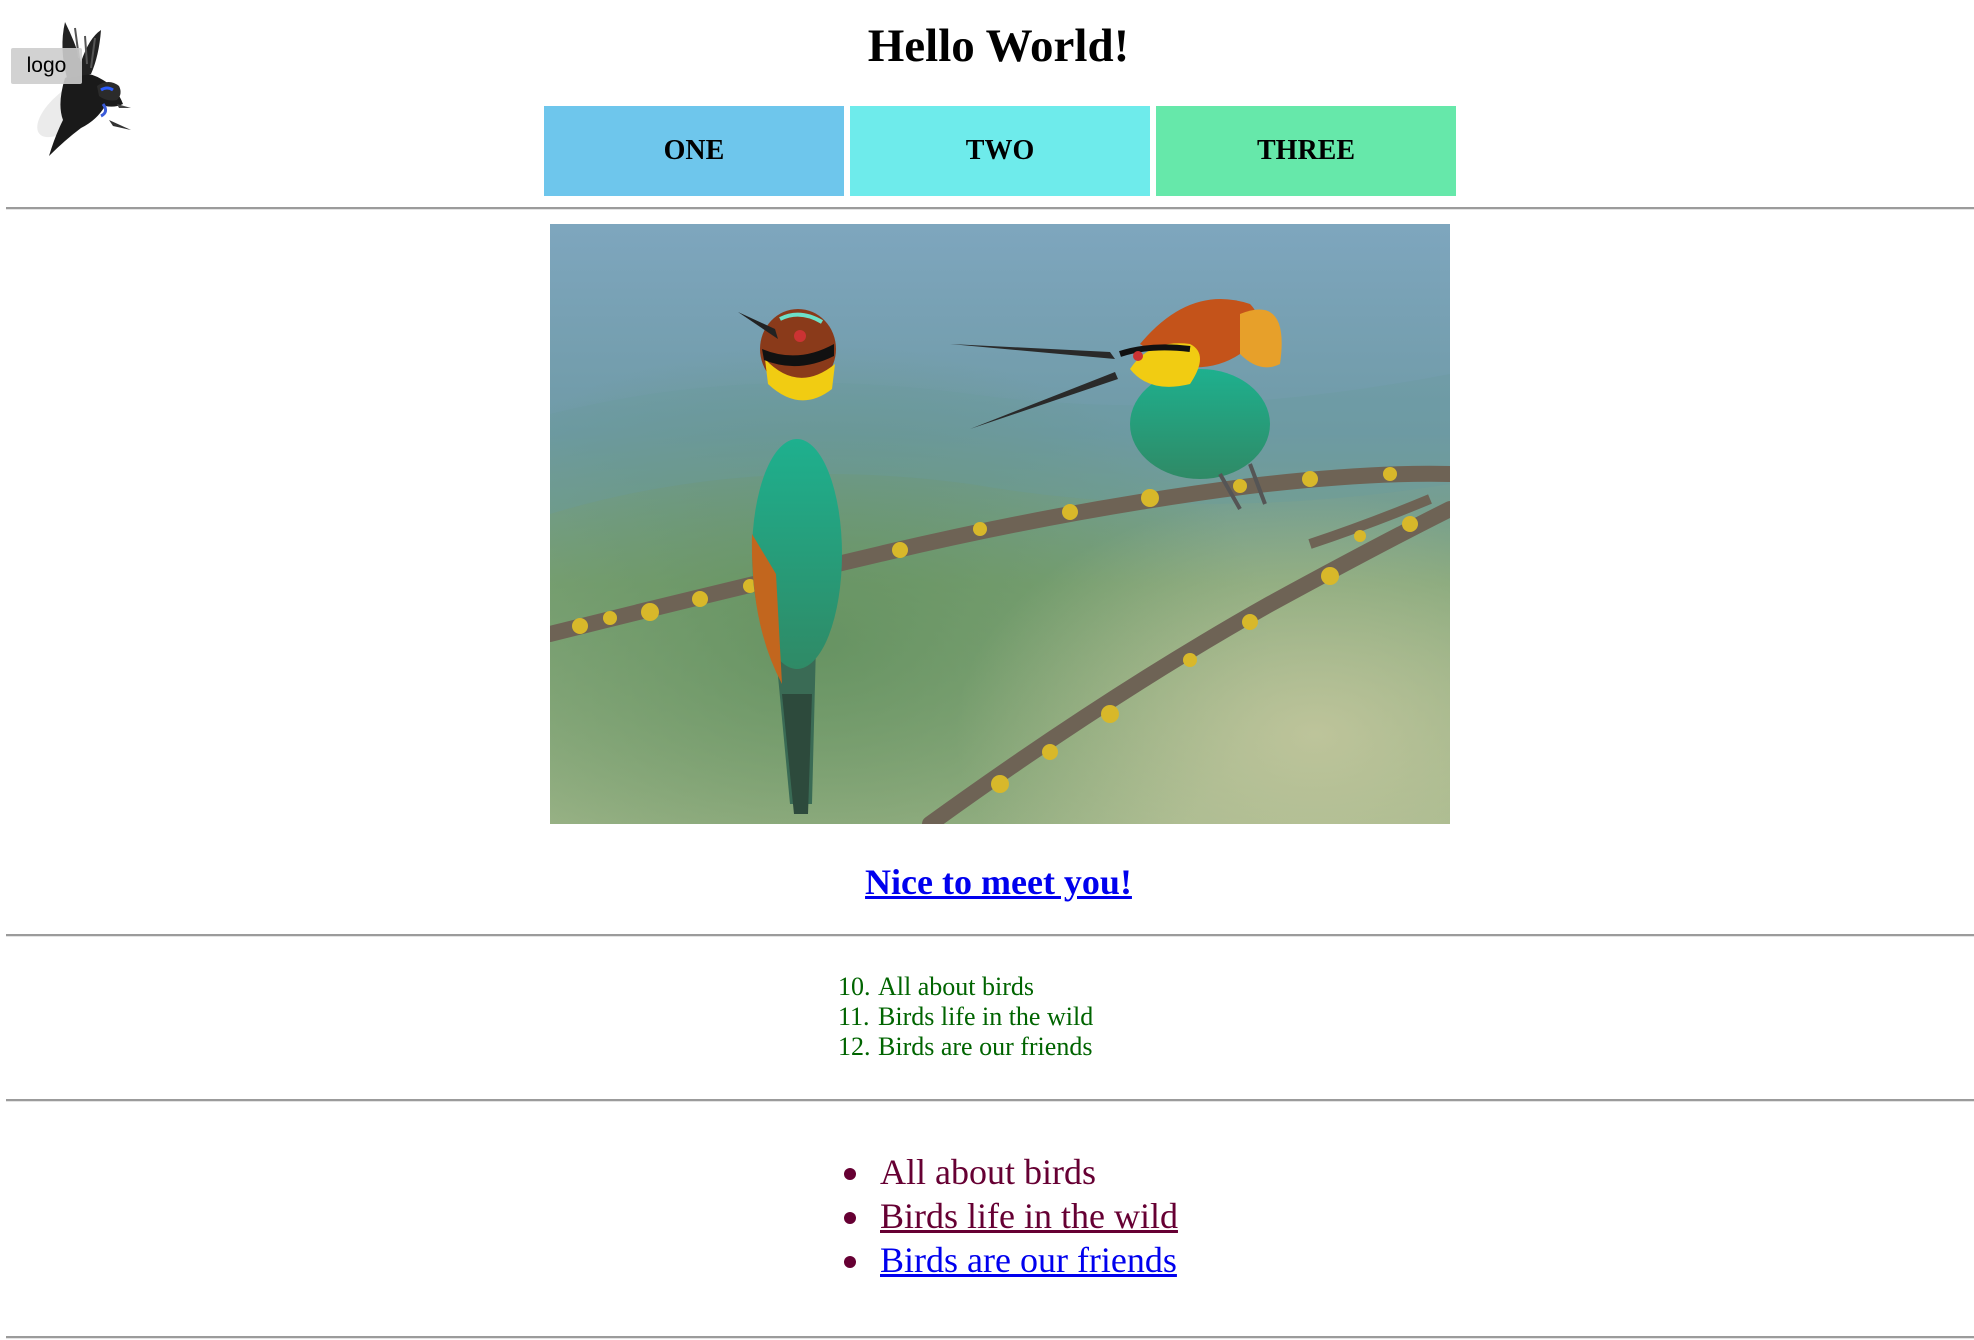 The width and height of the screenshot is (1974, 1340). What do you see at coordinates (985, 1046) in the screenshot?
I see `list-item-text: Birds are our friends` at bounding box center [985, 1046].